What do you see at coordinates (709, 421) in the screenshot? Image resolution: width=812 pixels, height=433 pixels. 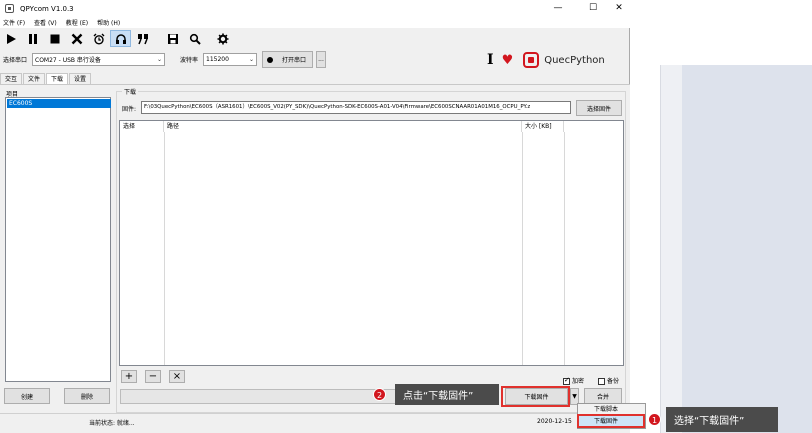 I see `annotation-text: 选择“下载固件”` at bounding box center [709, 421].